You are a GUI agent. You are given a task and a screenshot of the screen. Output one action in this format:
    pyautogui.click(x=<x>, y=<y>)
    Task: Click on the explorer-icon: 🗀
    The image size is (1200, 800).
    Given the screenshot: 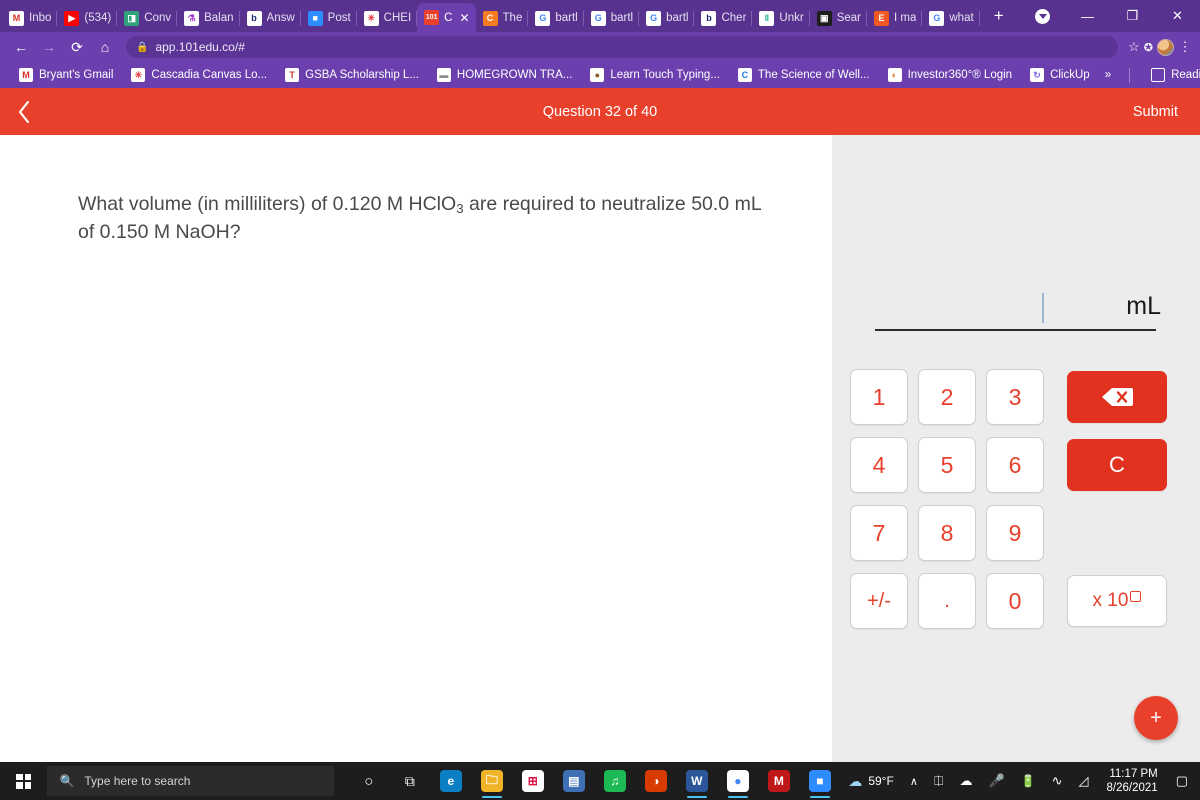 What is the action you would take?
    pyautogui.click(x=491, y=781)
    